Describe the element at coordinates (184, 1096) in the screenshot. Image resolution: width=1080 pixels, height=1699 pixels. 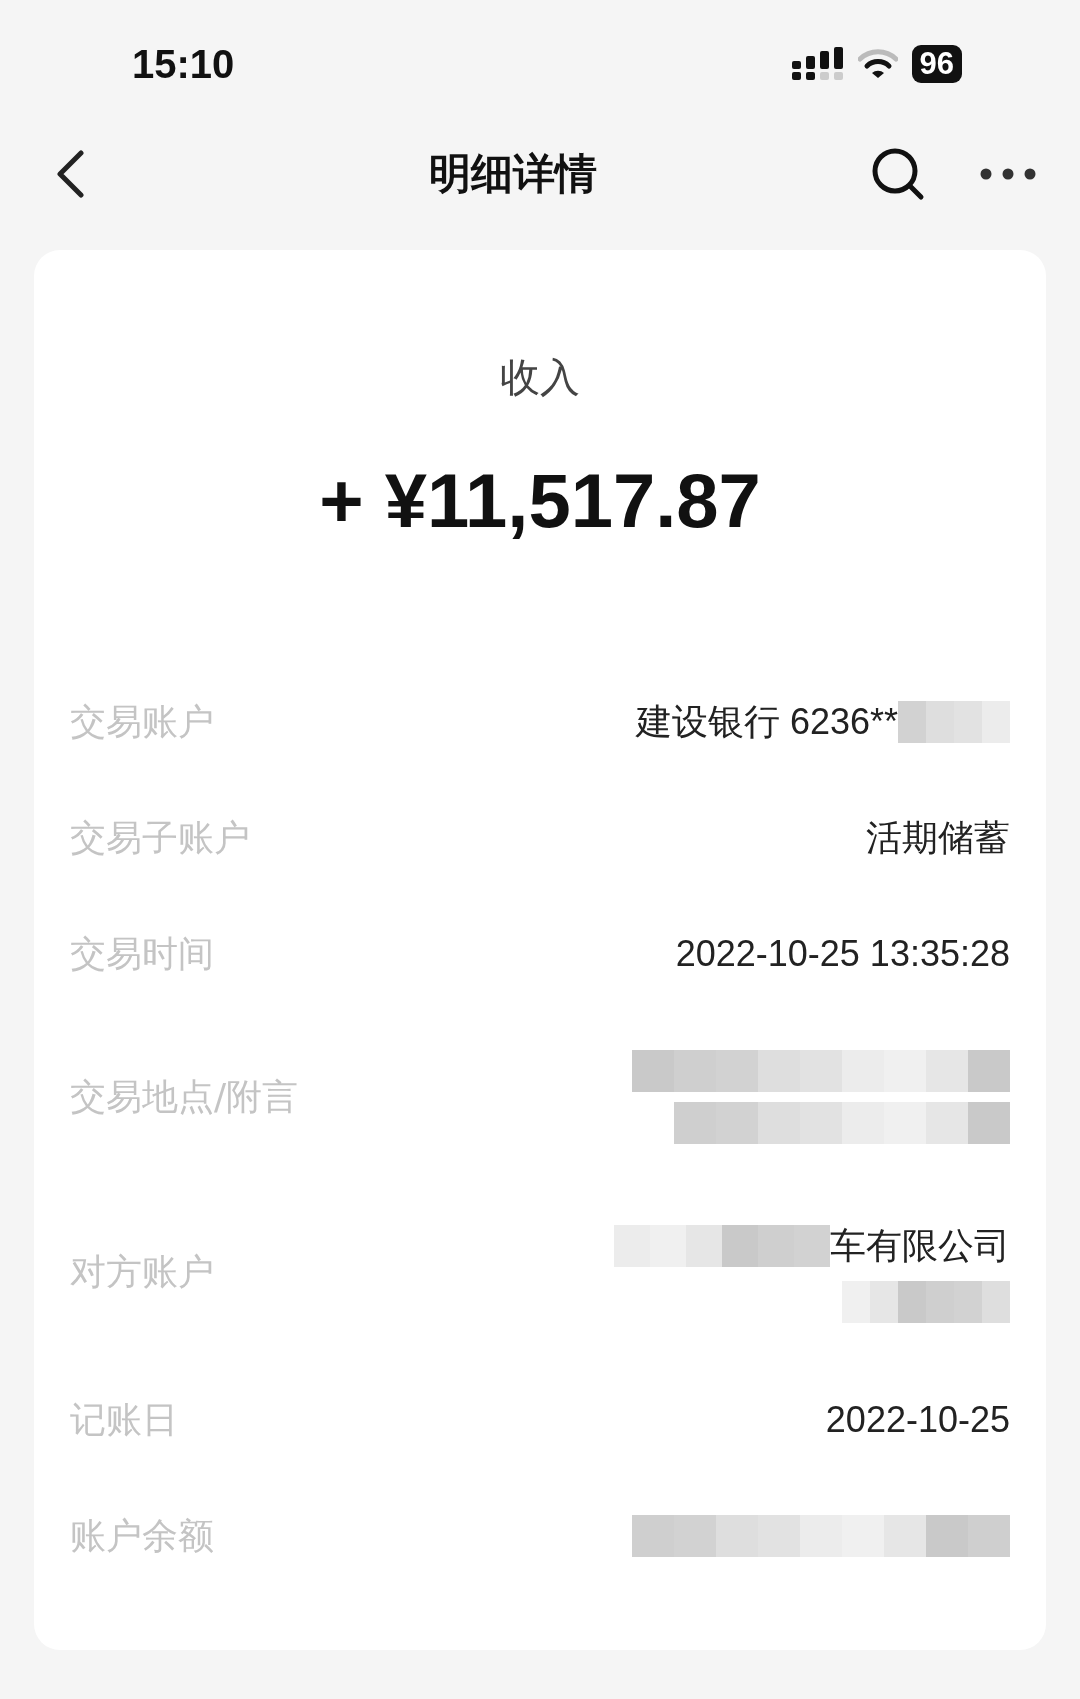
I see `field-label: 交易地点/附言` at that location.